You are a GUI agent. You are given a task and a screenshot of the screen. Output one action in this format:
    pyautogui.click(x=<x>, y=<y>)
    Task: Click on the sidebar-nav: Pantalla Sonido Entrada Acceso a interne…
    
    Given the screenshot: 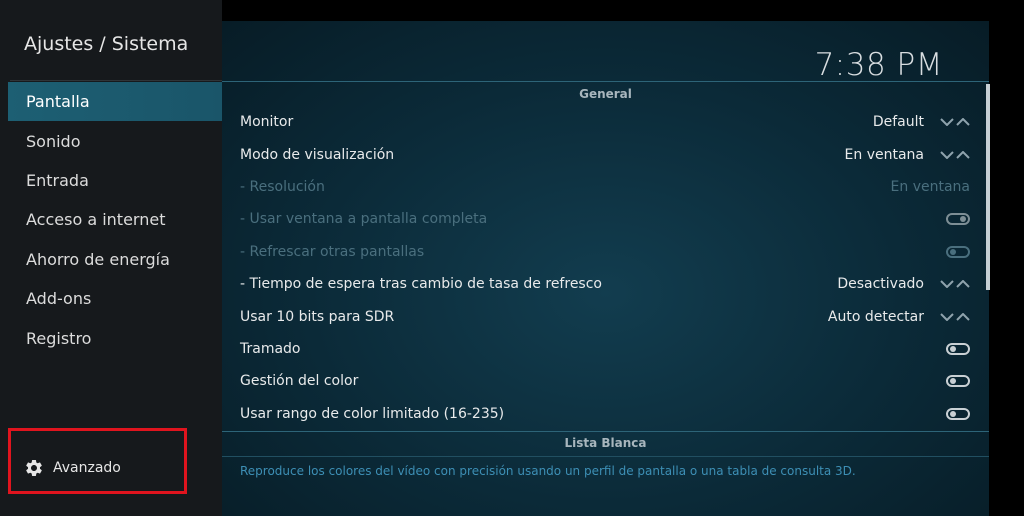 What is the action you would take?
    pyautogui.click(x=115, y=220)
    